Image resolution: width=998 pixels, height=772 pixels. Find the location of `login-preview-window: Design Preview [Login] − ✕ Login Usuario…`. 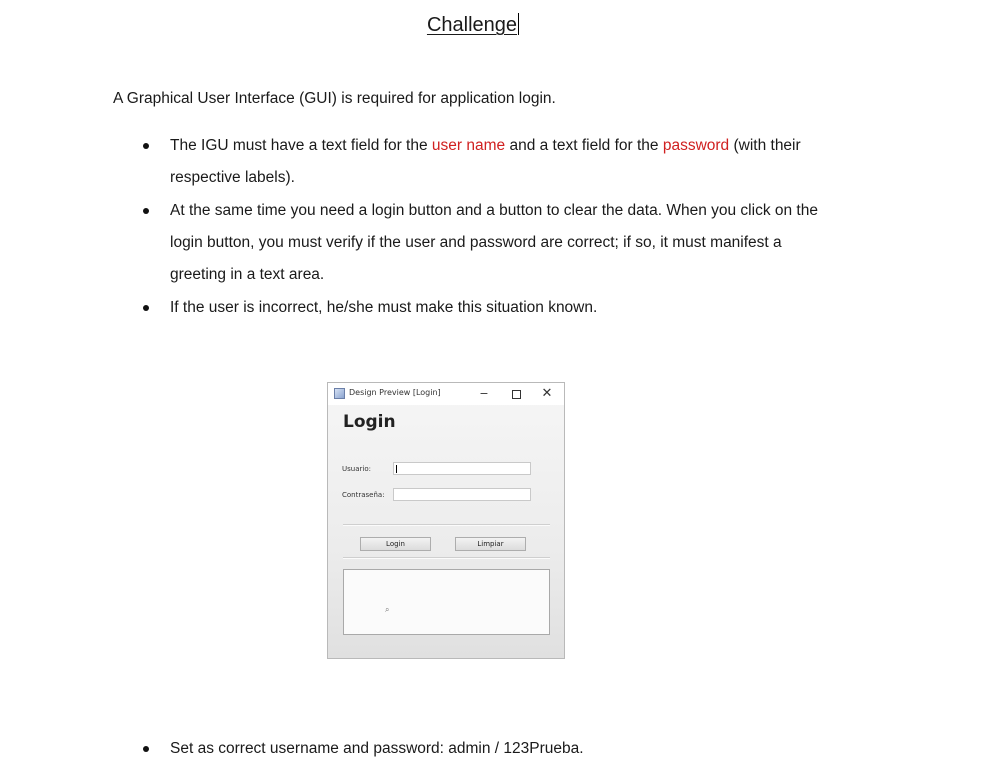

login-preview-window: Design Preview [Login] − ✕ Login Usuario… is located at coordinates (446, 520).